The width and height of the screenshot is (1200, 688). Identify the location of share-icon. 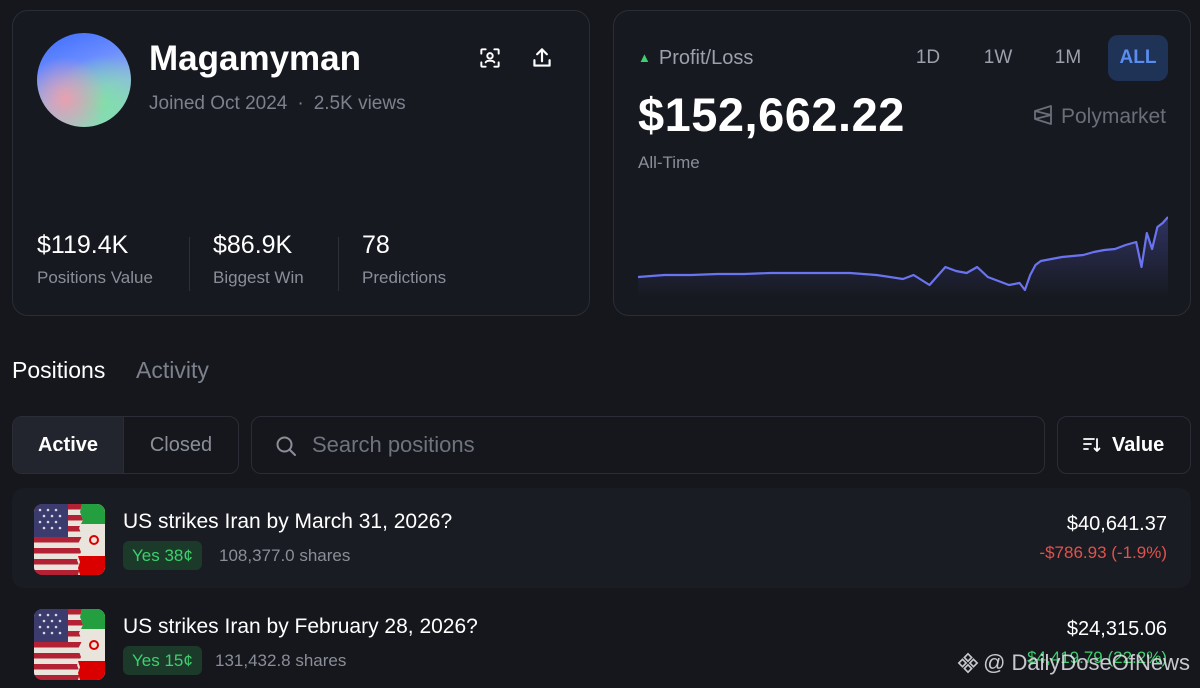
(542, 58).